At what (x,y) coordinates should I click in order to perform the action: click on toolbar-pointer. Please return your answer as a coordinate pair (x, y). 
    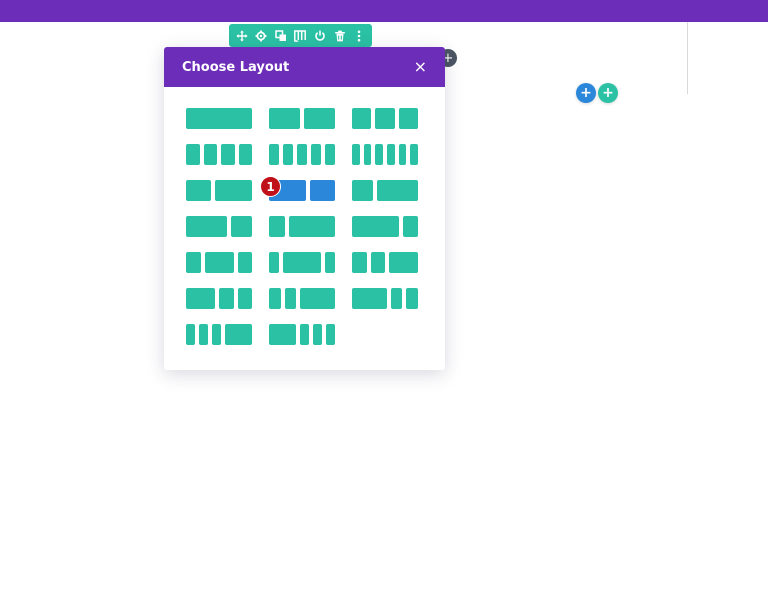
    Looking at the image, I should click on (304, 43).